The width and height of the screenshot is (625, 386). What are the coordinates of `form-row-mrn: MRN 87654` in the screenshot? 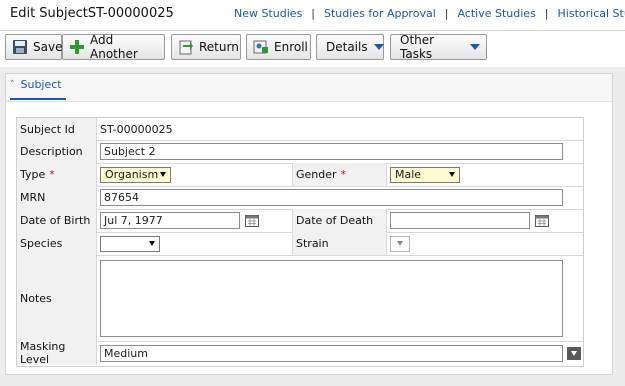 It's located at (300, 198).